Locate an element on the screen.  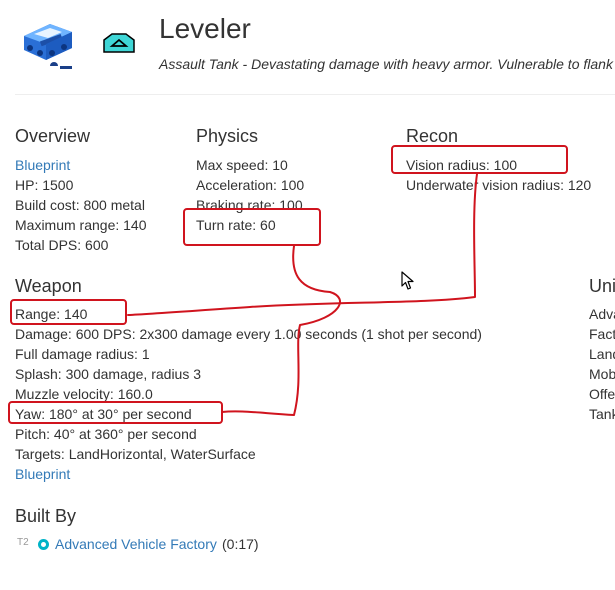
targets-value: Targets: LandHorizontal, WaterSurface is located at coordinates (135, 454).